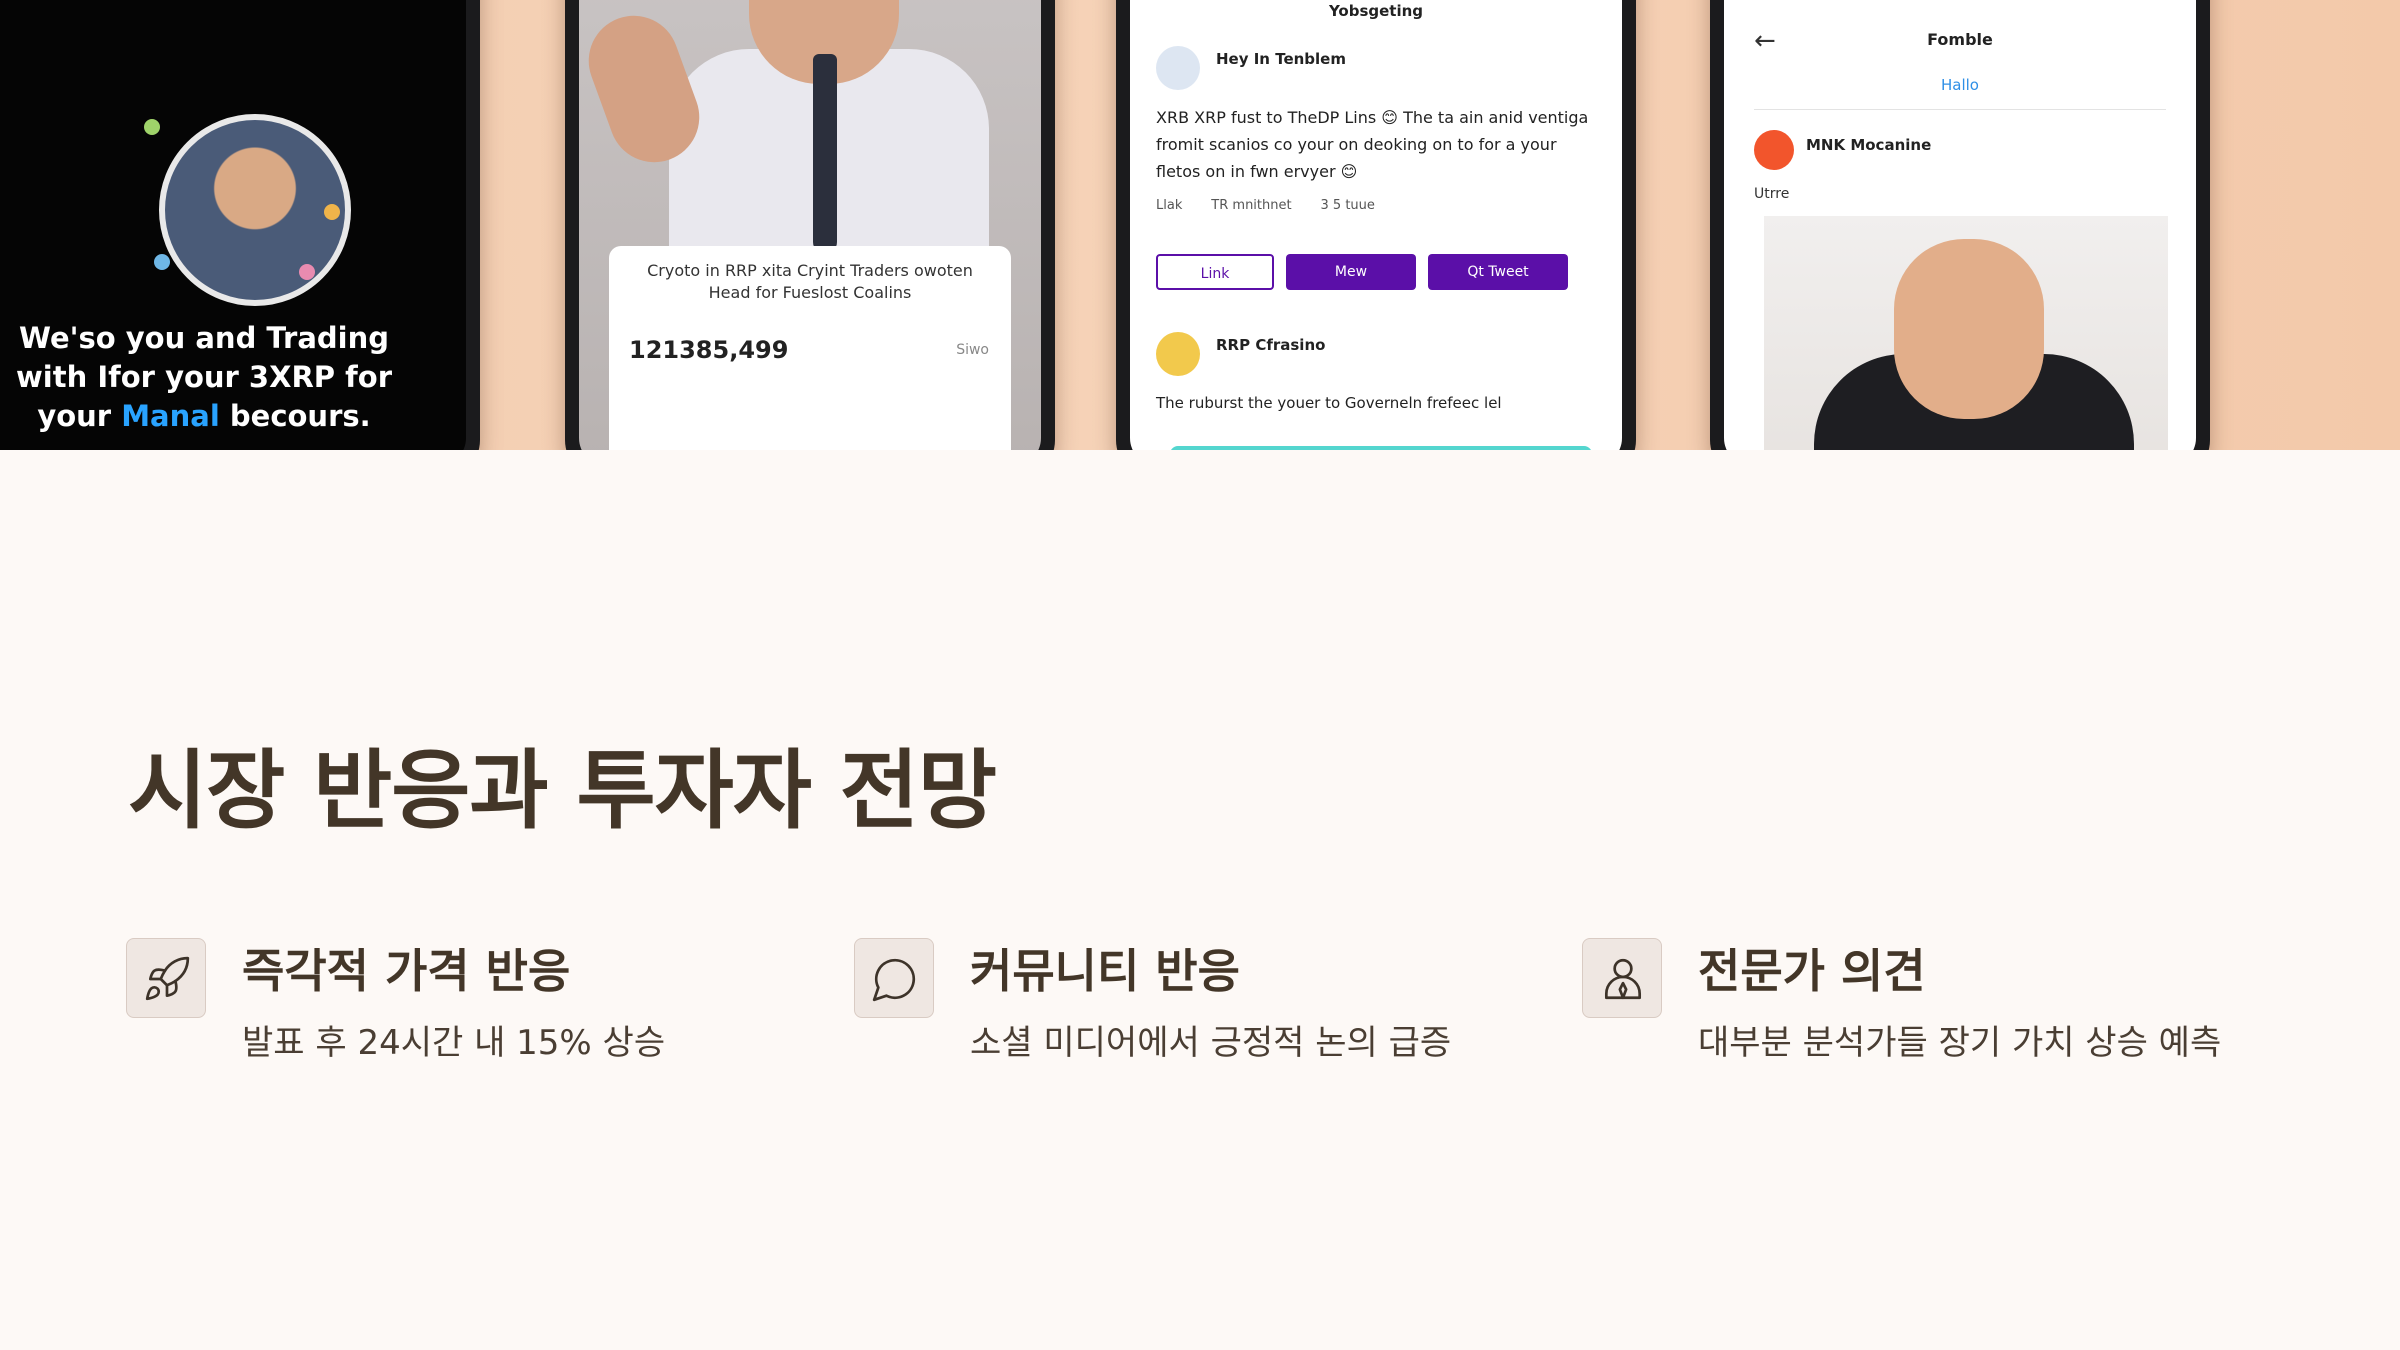 This screenshot has width=2400, height=1350. What do you see at coordinates (1376, 205) in the screenshot?
I see `post-actions: Llak TR mnithnet 3 5 tuue` at bounding box center [1376, 205].